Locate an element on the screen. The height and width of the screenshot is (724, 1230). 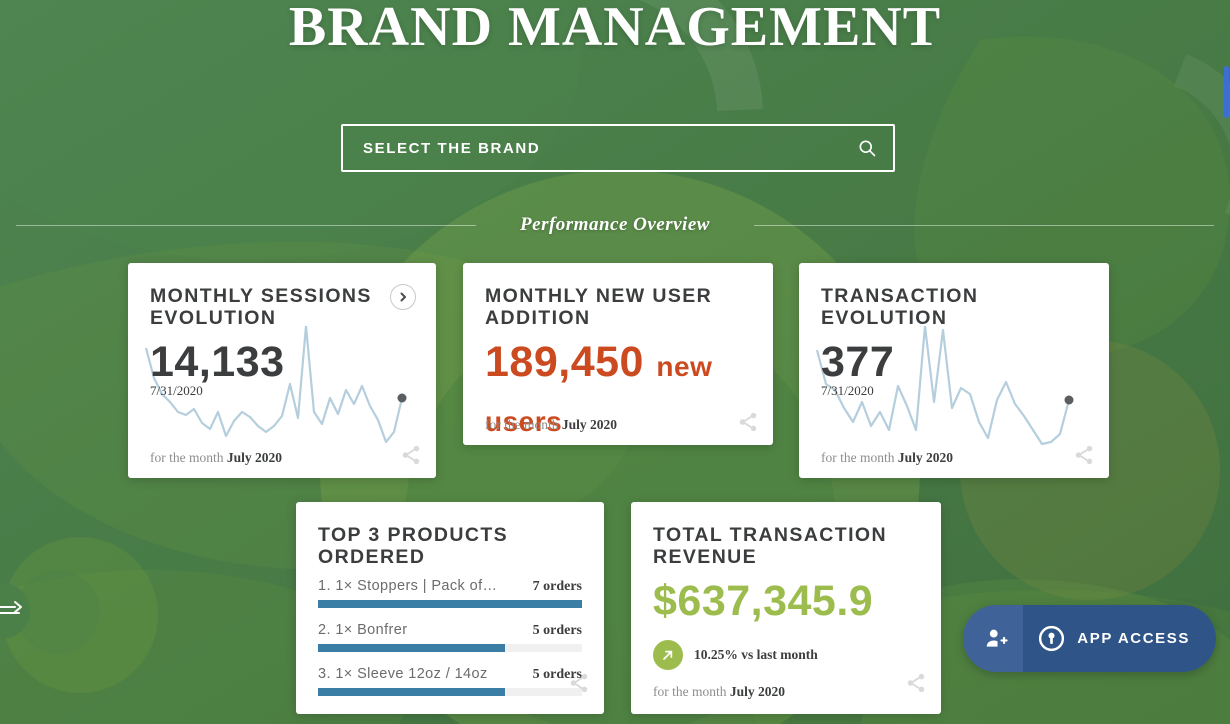
chevron-right-icon is located at coordinates (403, 297).